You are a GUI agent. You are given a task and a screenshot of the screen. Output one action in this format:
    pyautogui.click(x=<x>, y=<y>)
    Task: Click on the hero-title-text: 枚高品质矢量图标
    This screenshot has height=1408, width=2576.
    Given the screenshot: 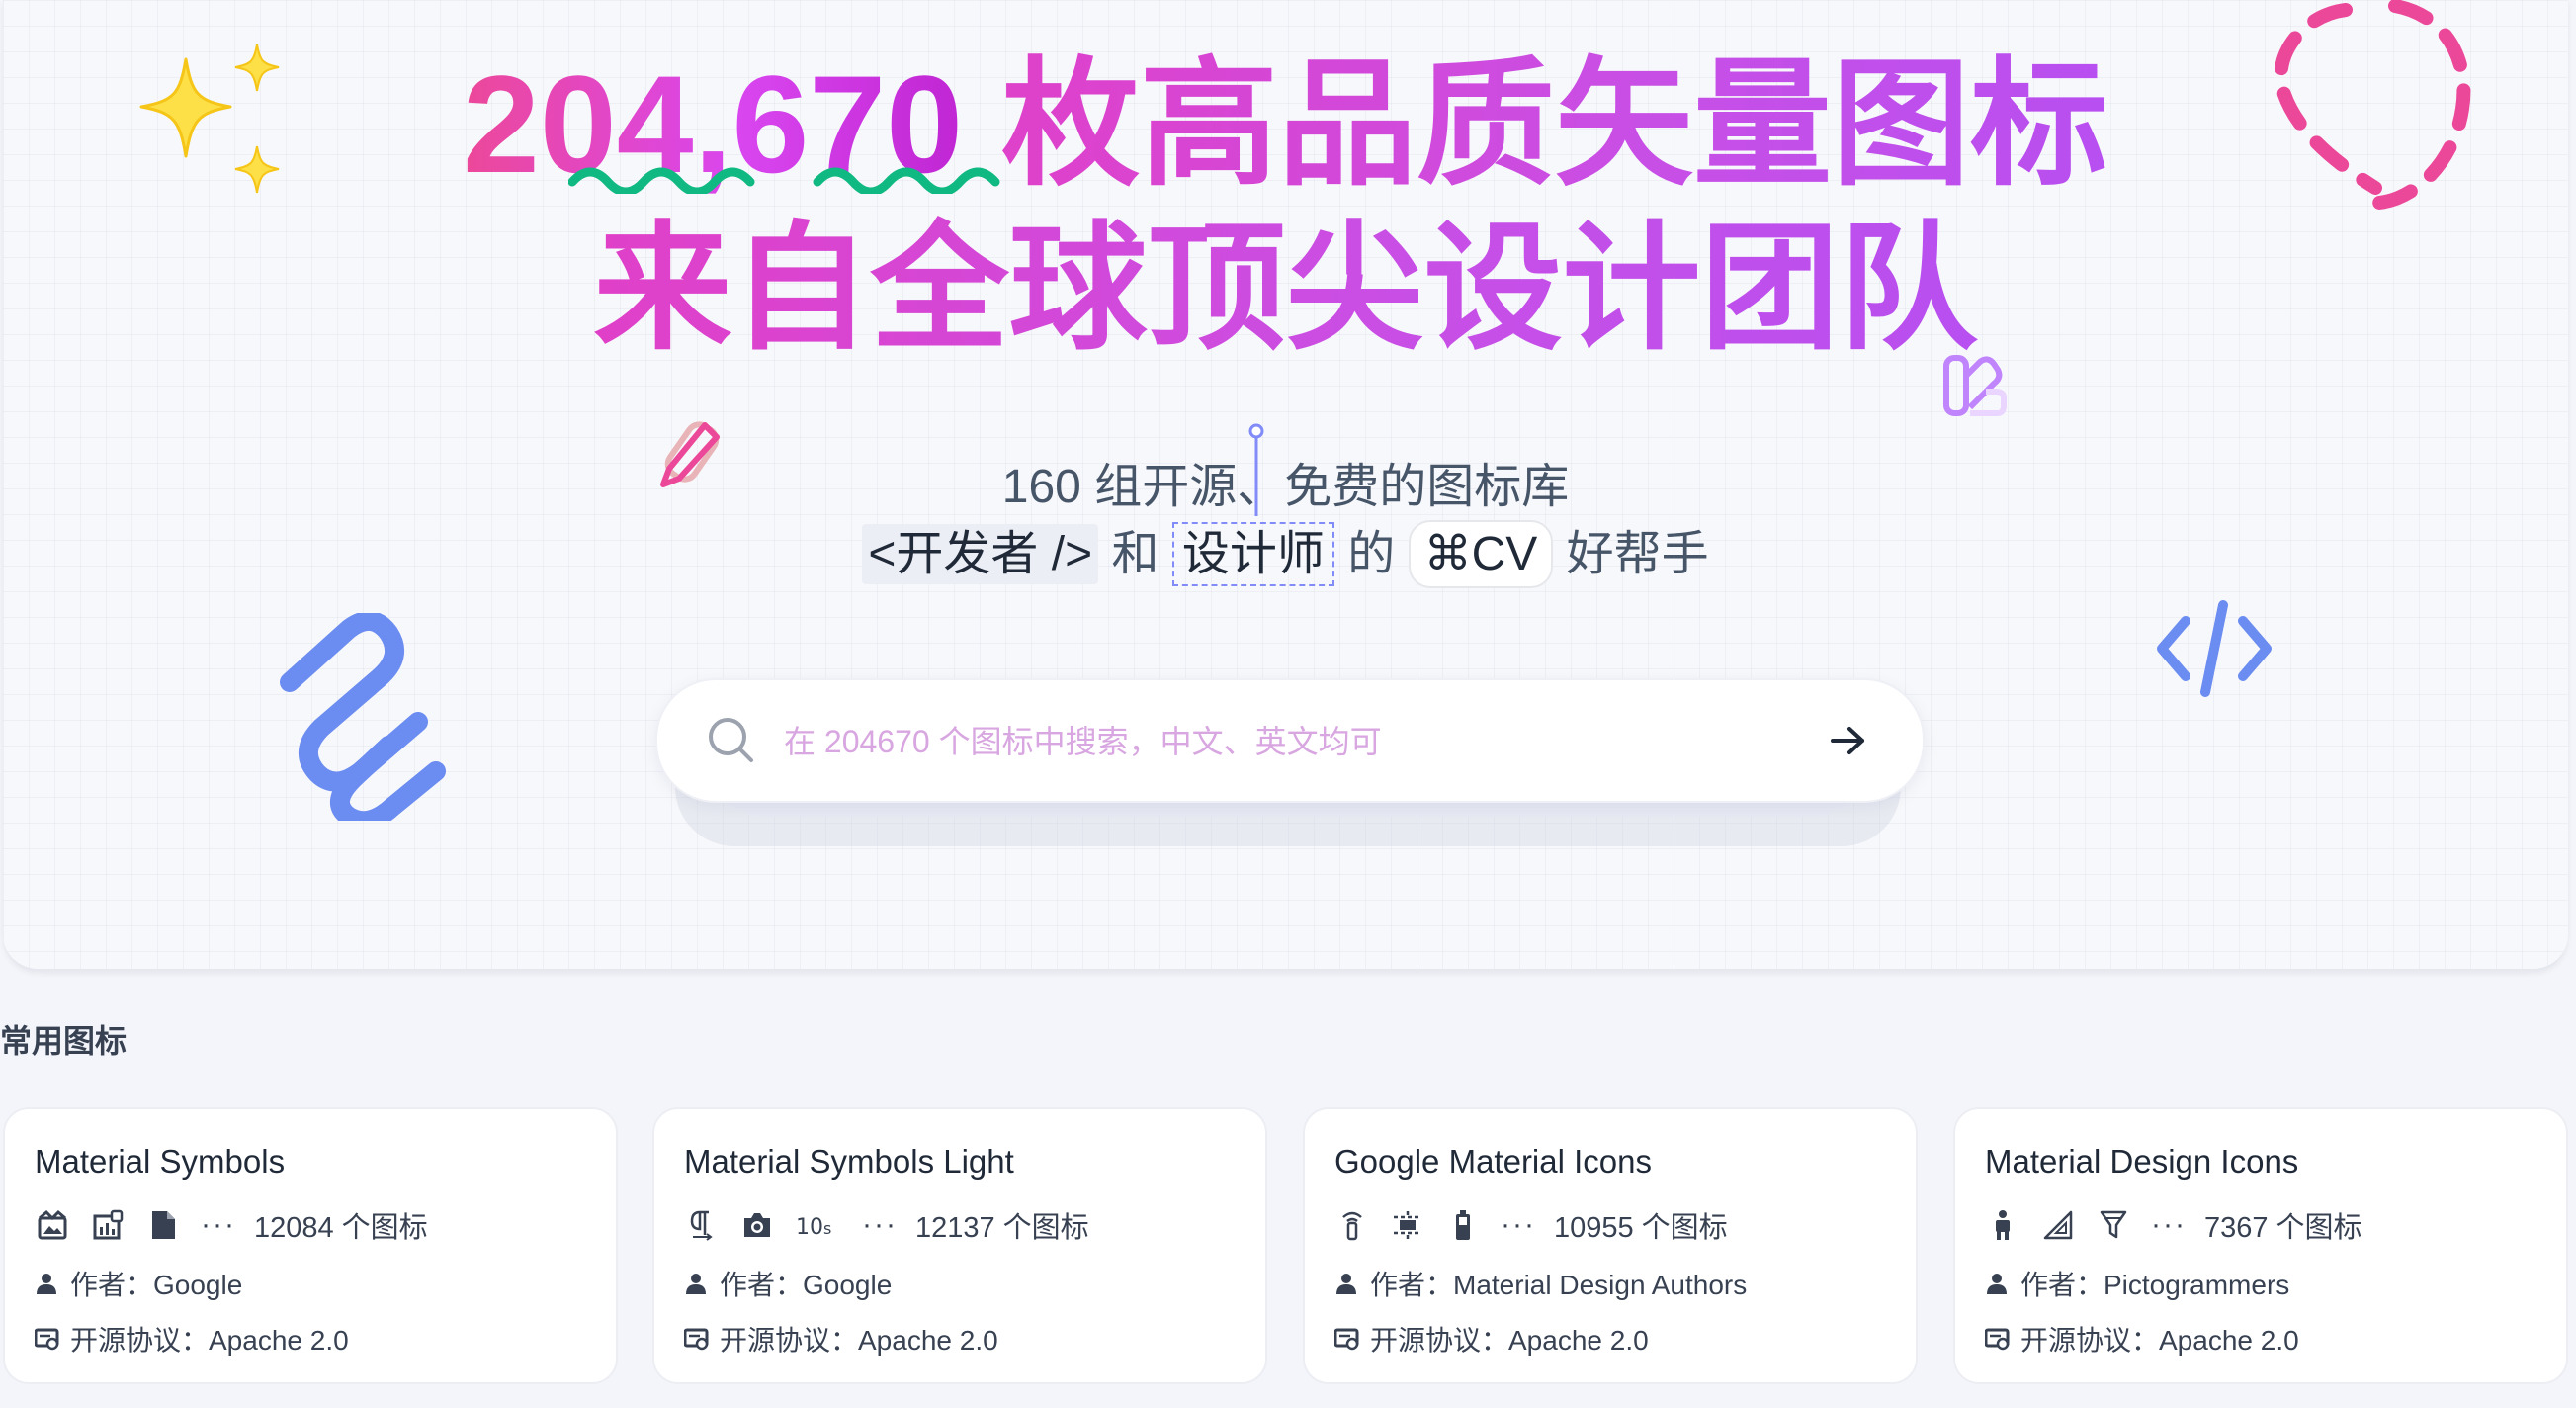 What is the action you would take?
    pyautogui.click(x=1535, y=124)
    